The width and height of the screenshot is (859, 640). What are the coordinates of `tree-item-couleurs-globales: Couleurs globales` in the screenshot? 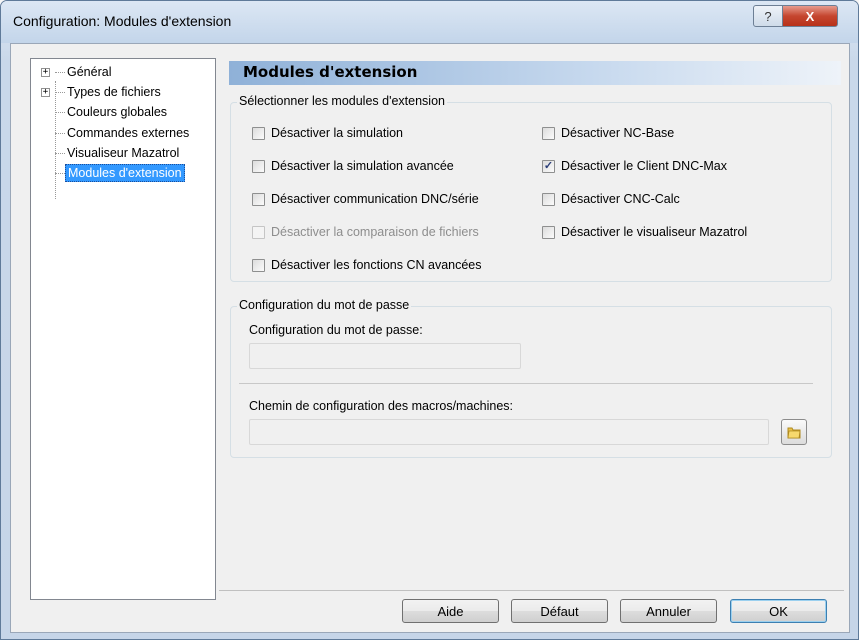 It's located at (121, 112).